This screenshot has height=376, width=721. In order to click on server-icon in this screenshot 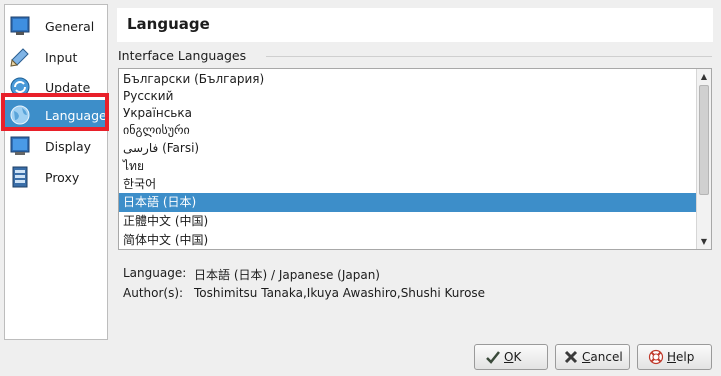, I will do `click(20, 177)`.